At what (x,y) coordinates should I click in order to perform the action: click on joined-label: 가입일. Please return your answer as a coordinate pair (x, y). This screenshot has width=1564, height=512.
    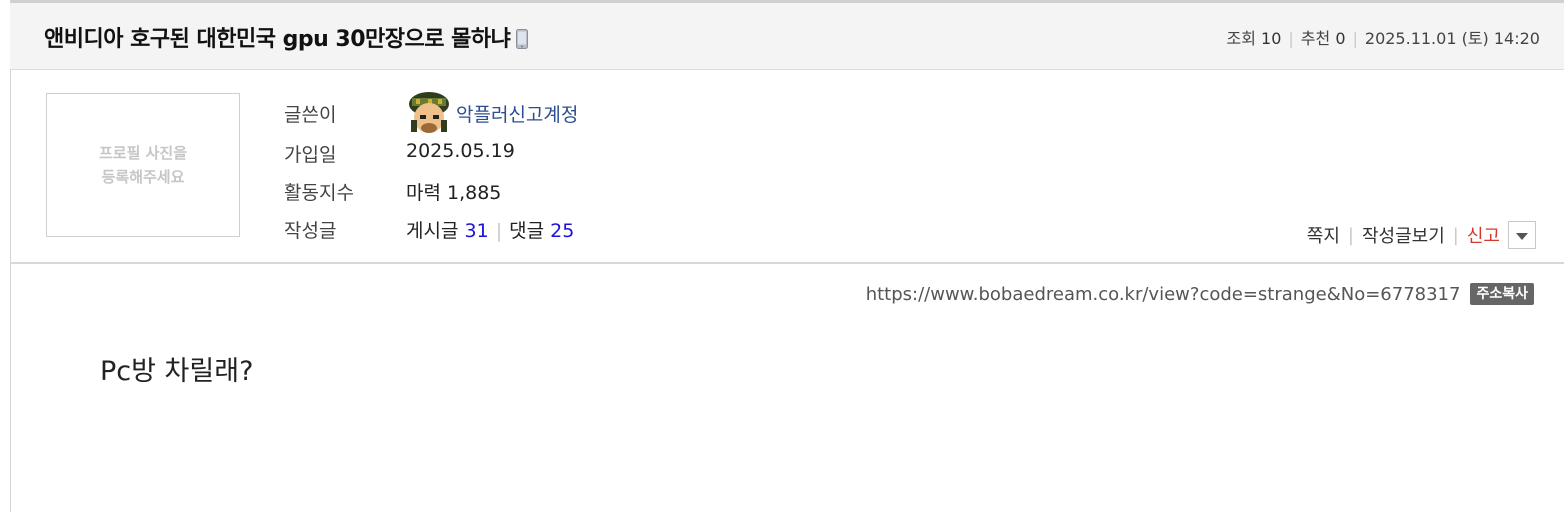
    Looking at the image, I should click on (310, 155).